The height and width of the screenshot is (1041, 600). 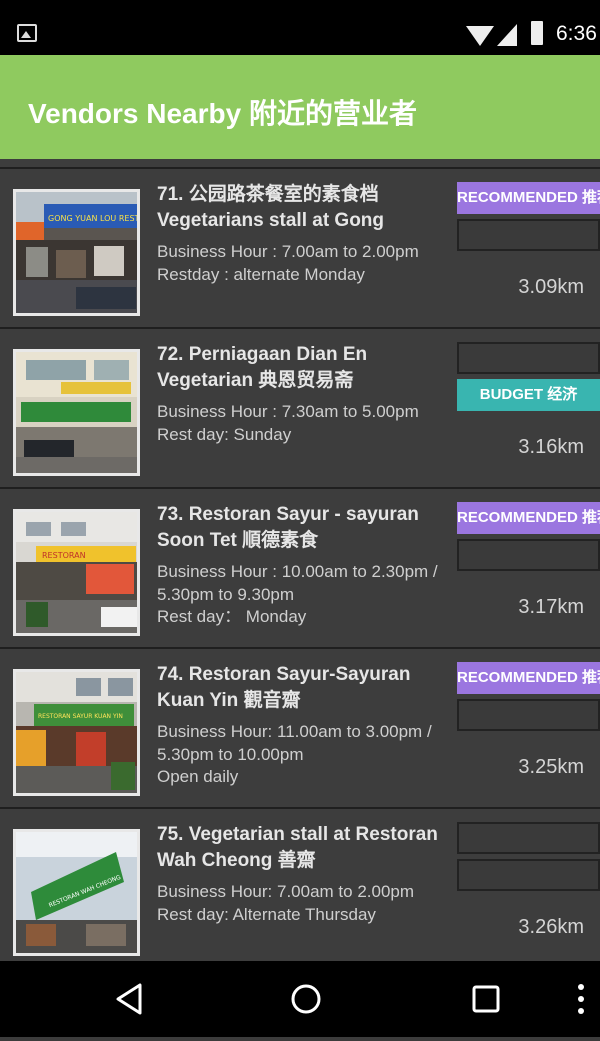 What do you see at coordinates (64, 555) in the screenshot?
I see `shop-sign-text: RESTORAN` at bounding box center [64, 555].